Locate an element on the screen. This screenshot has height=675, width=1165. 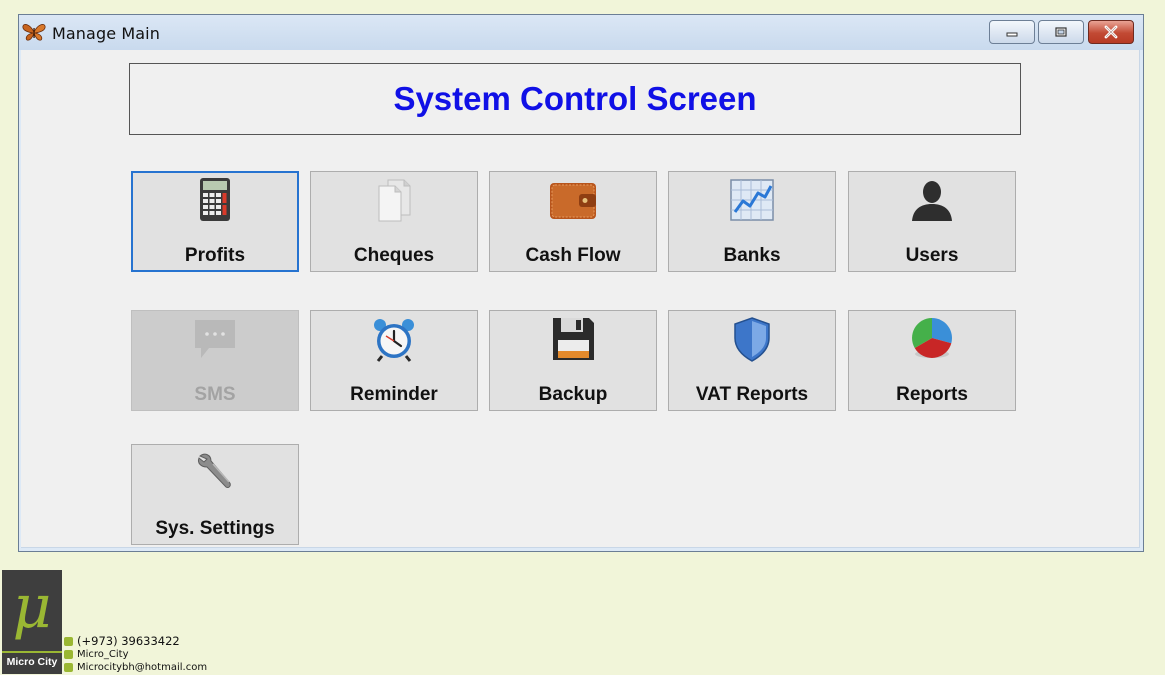
sms-label: SMS is located at coordinates (215, 394).